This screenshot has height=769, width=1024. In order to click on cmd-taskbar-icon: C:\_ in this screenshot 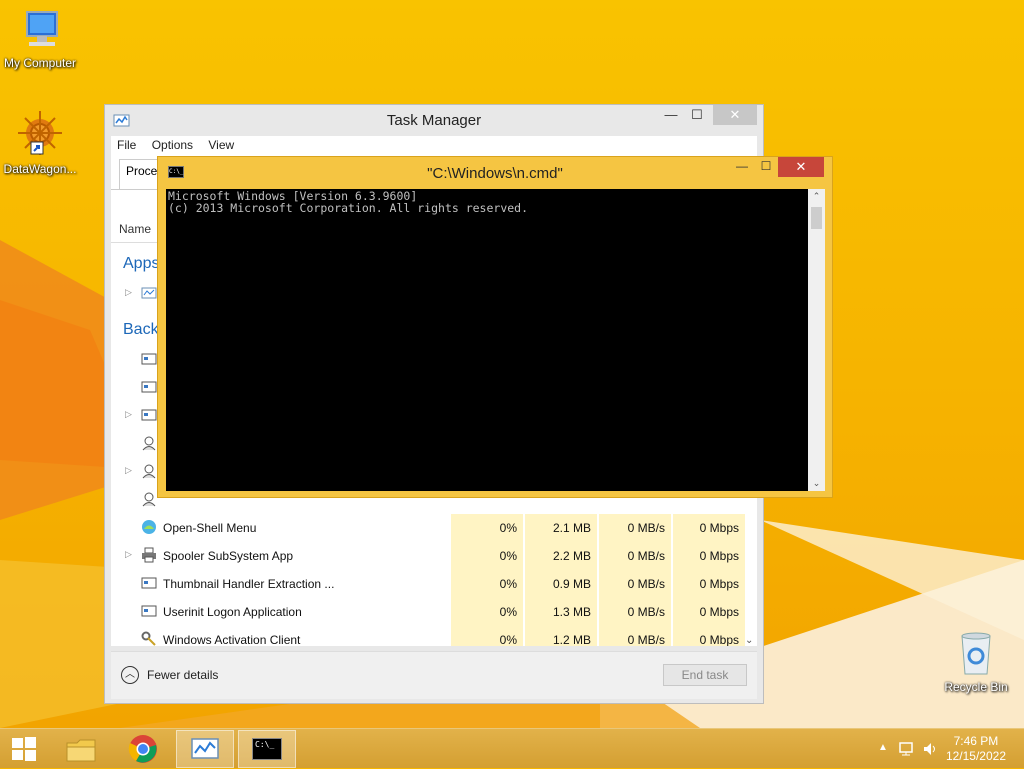, I will do `click(267, 749)`.